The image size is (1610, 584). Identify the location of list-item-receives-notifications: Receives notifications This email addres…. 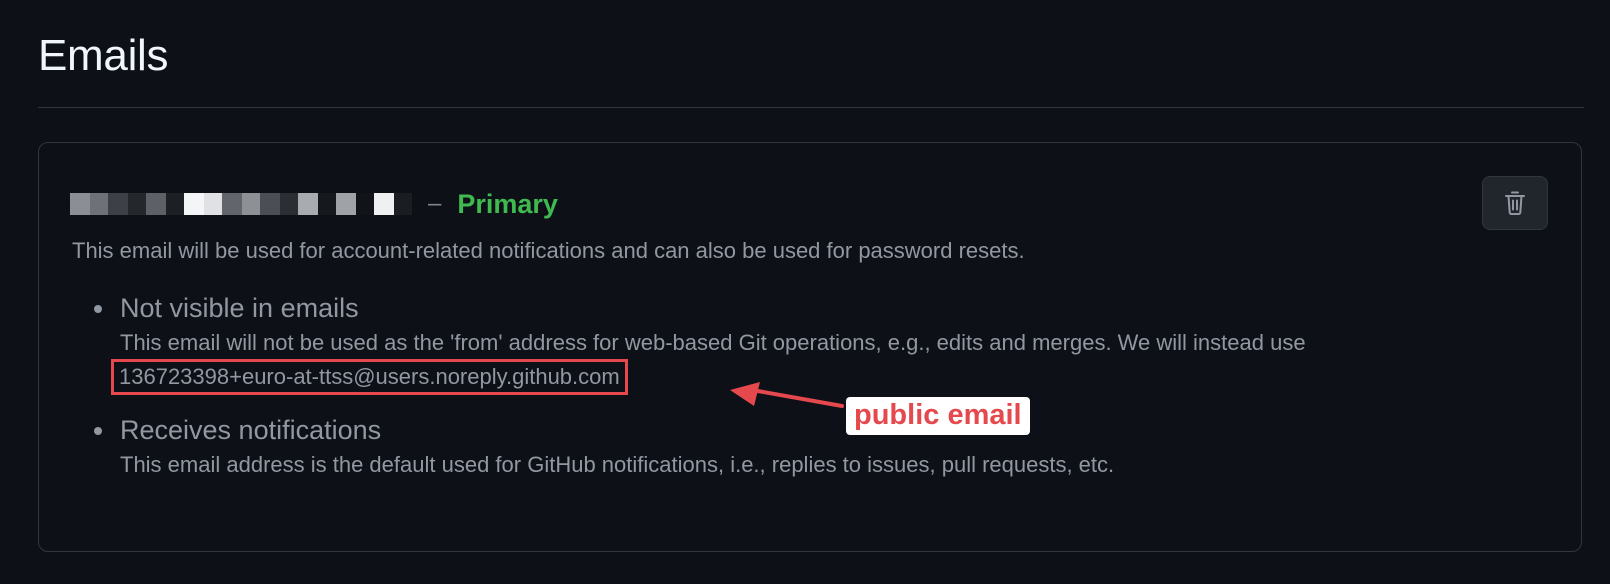
(814, 447).